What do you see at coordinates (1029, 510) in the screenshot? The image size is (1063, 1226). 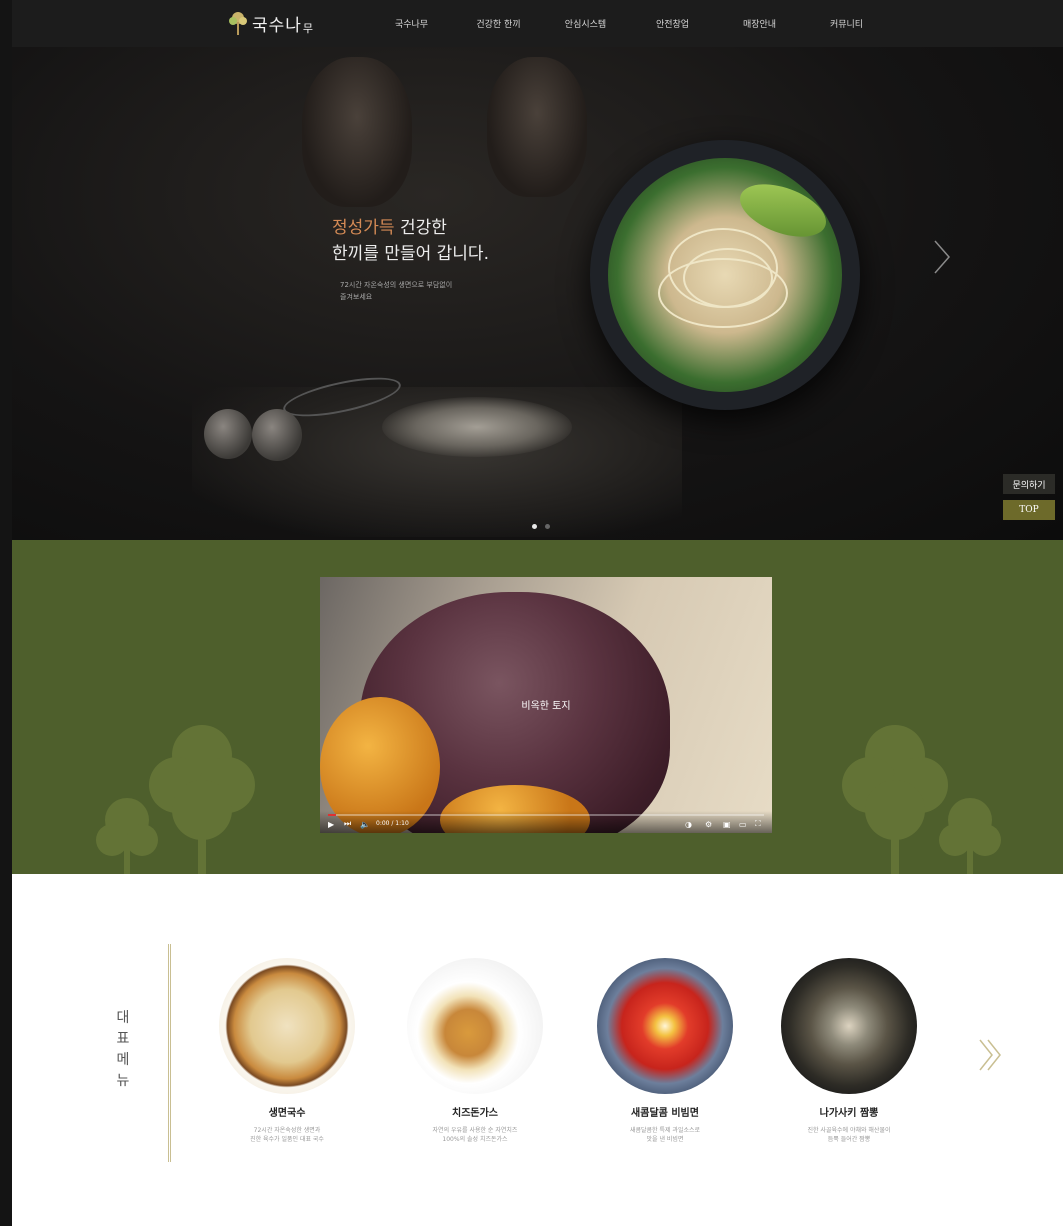 I see `back-to-top-button: TOP` at bounding box center [1029, 510].